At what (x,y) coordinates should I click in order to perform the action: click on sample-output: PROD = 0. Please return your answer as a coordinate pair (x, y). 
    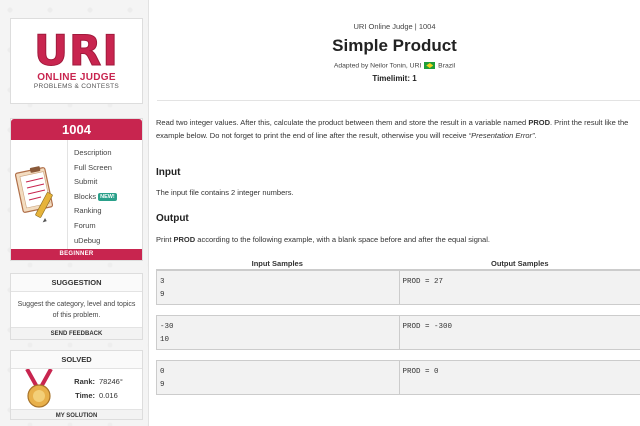
    Looking at the image, I should click on (519, 377).